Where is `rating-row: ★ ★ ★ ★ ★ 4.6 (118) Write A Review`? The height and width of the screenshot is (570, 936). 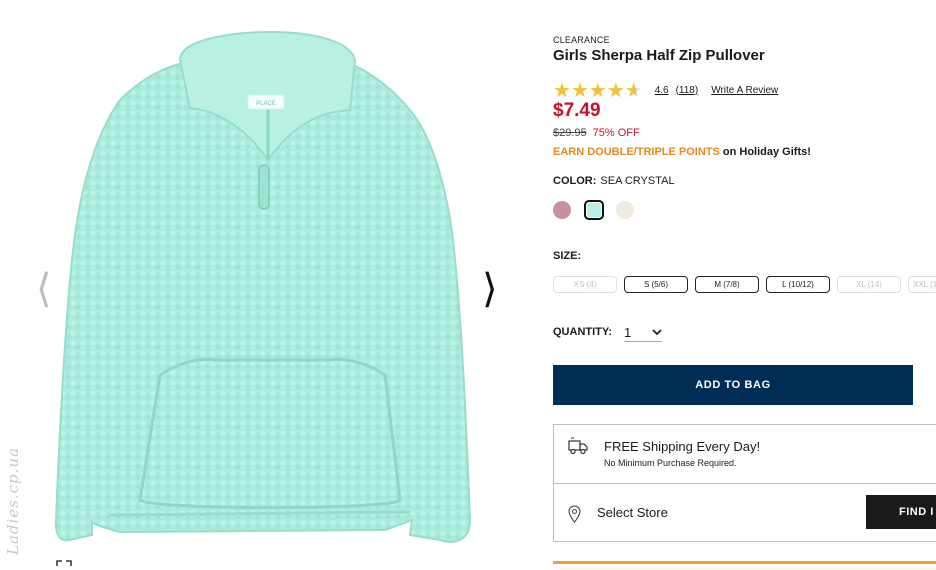
rating-row: ★ ★ ★ ★ ★ 4.6 (118) Write A Review is located at coordinates (665, 90).